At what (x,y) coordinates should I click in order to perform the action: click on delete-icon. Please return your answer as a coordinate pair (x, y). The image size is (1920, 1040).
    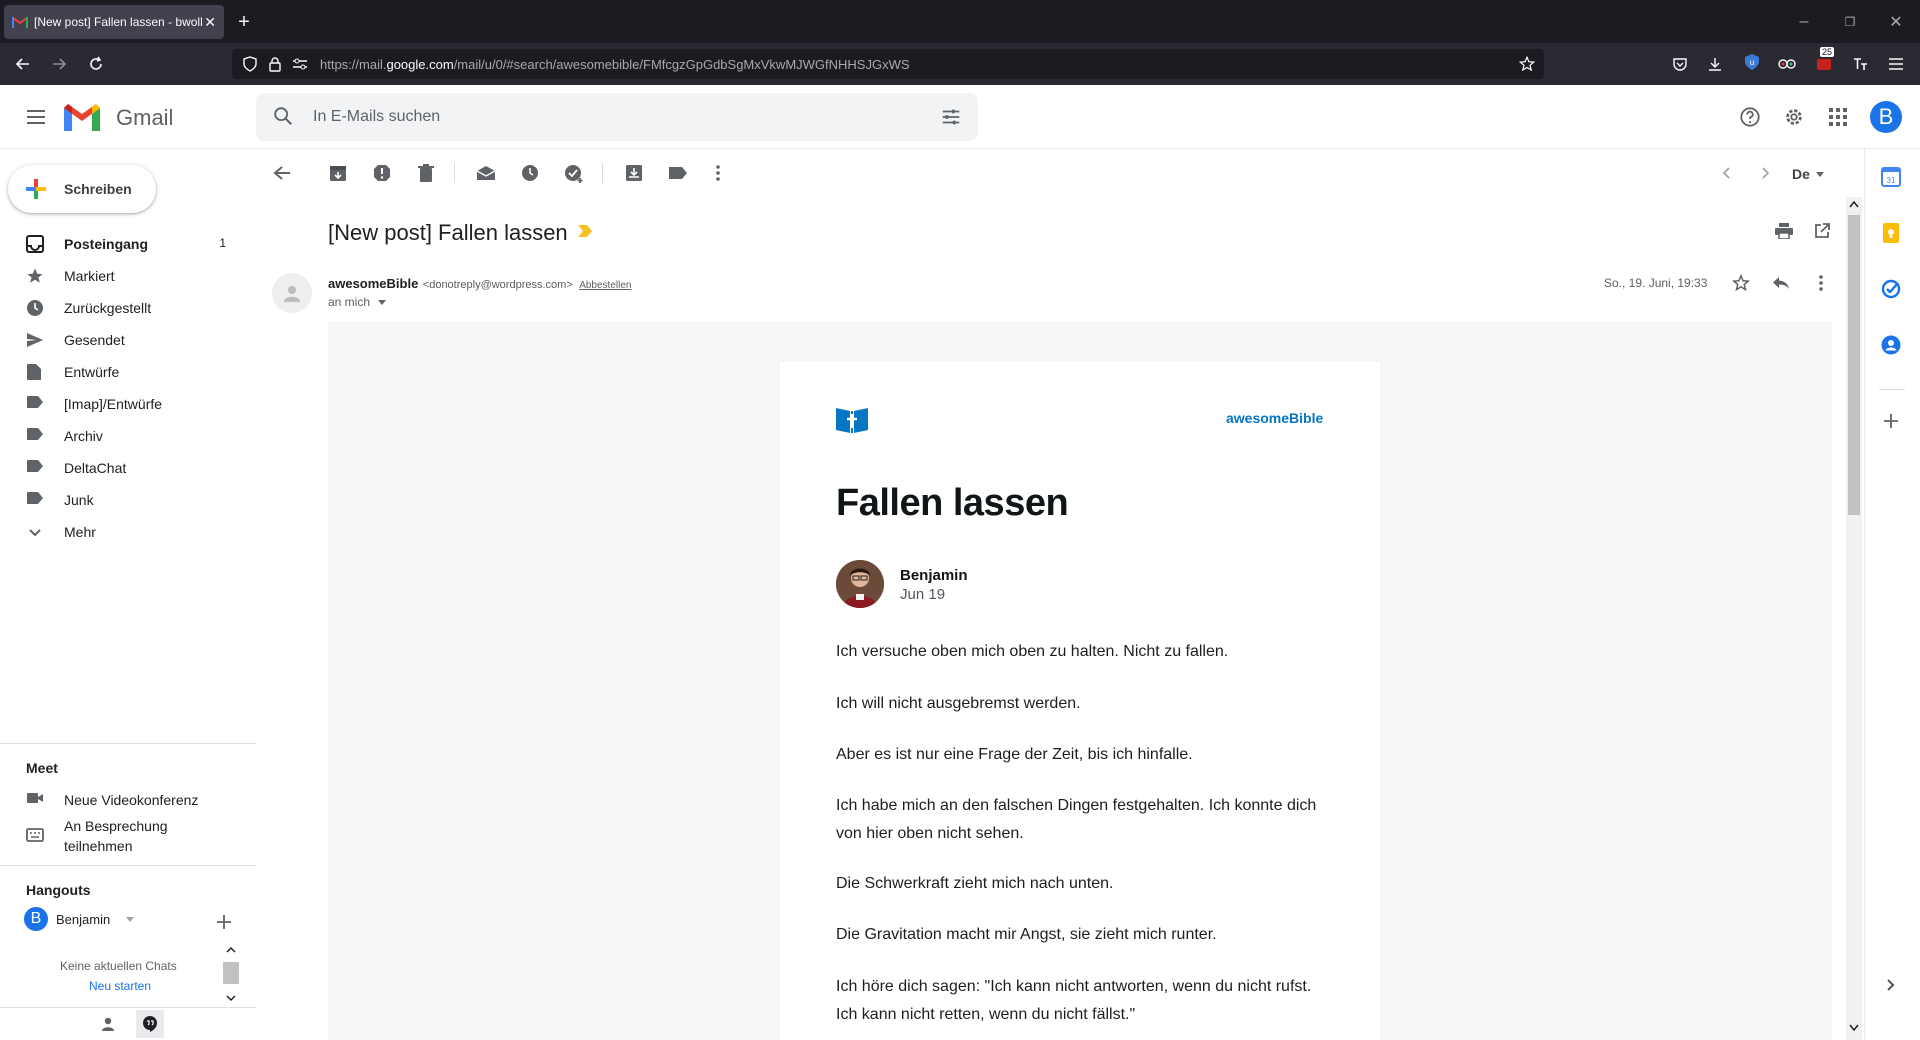
    Looking at the image, I should click on (426, 173).